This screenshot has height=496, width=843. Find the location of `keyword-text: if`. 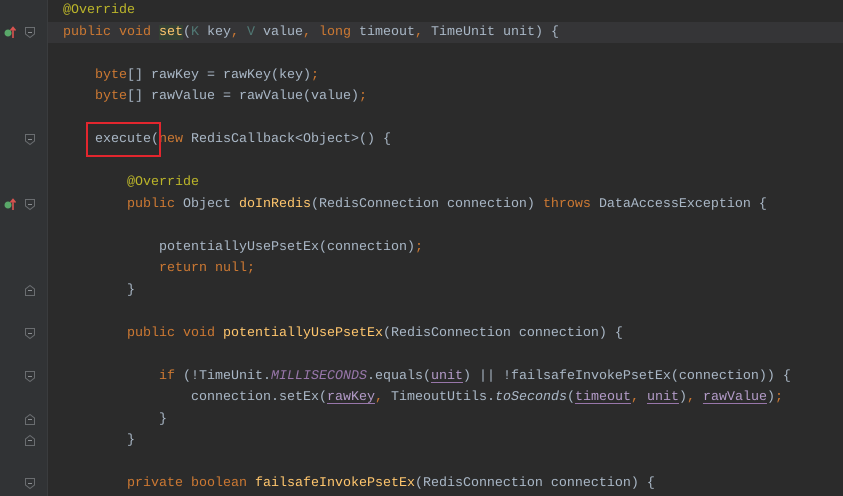

keyword-text: if is located at coordinates (167, 376).